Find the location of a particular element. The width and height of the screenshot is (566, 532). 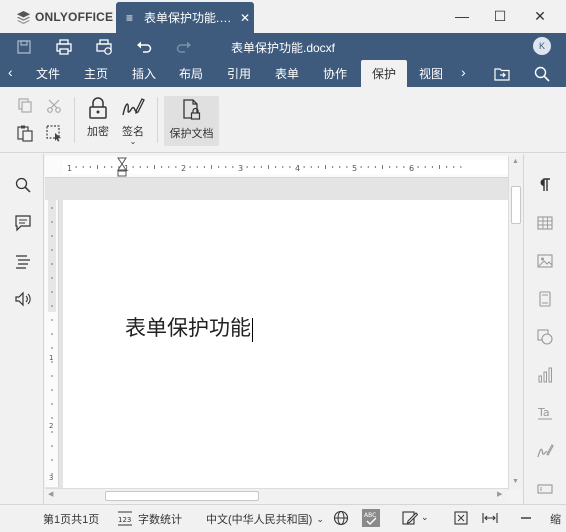

vertical-ruler: 1 2 3 is located at coordinates (52, 343).